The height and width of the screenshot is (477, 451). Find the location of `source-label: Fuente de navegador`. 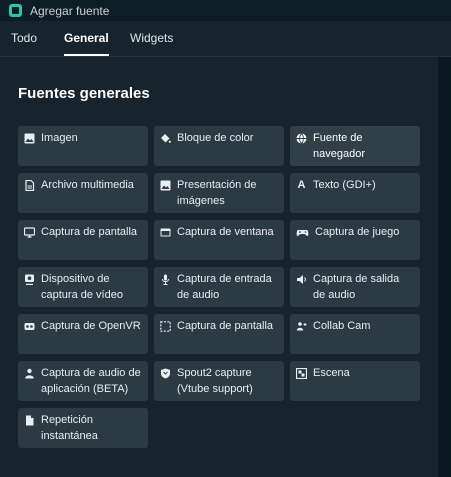

source-label: Fuente de navegador is located at coordinates (339, 146).